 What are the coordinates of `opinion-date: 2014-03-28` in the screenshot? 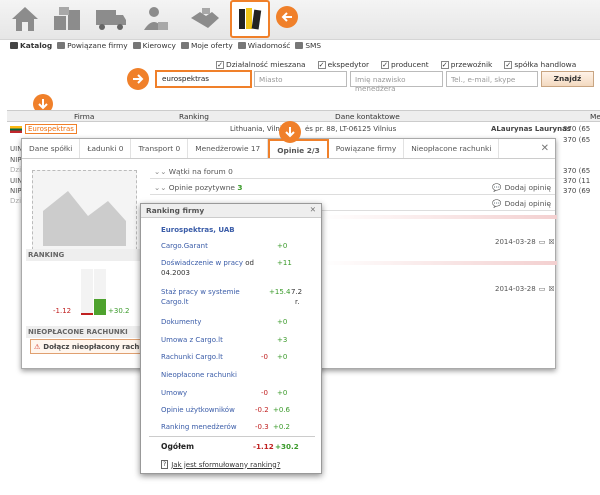 It's located at (515, 242).